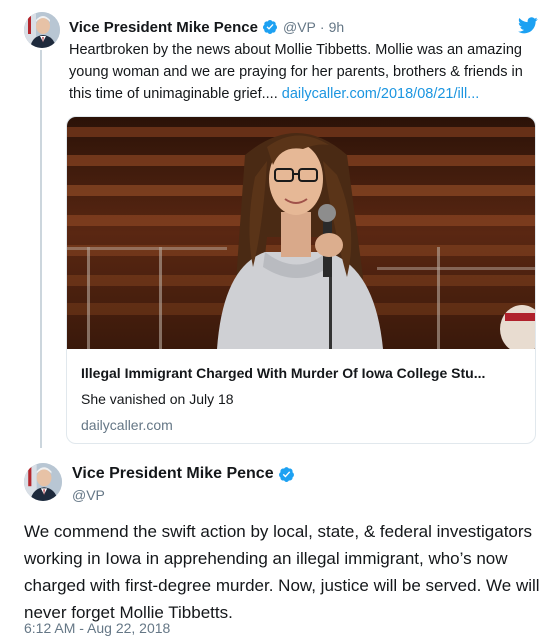 This screenshot has width=550, height=644. I want to click on tweet1-handle: @VP, so click(299, 27).